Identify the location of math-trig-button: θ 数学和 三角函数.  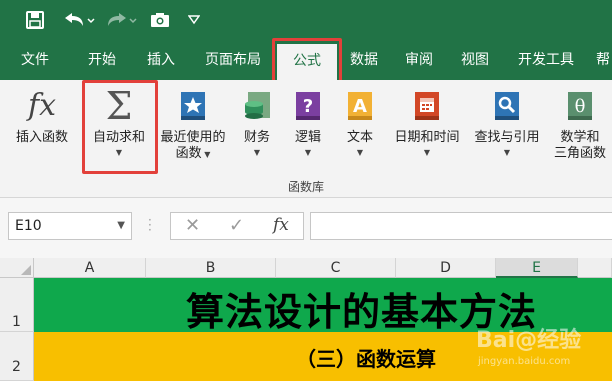
(580, 124).